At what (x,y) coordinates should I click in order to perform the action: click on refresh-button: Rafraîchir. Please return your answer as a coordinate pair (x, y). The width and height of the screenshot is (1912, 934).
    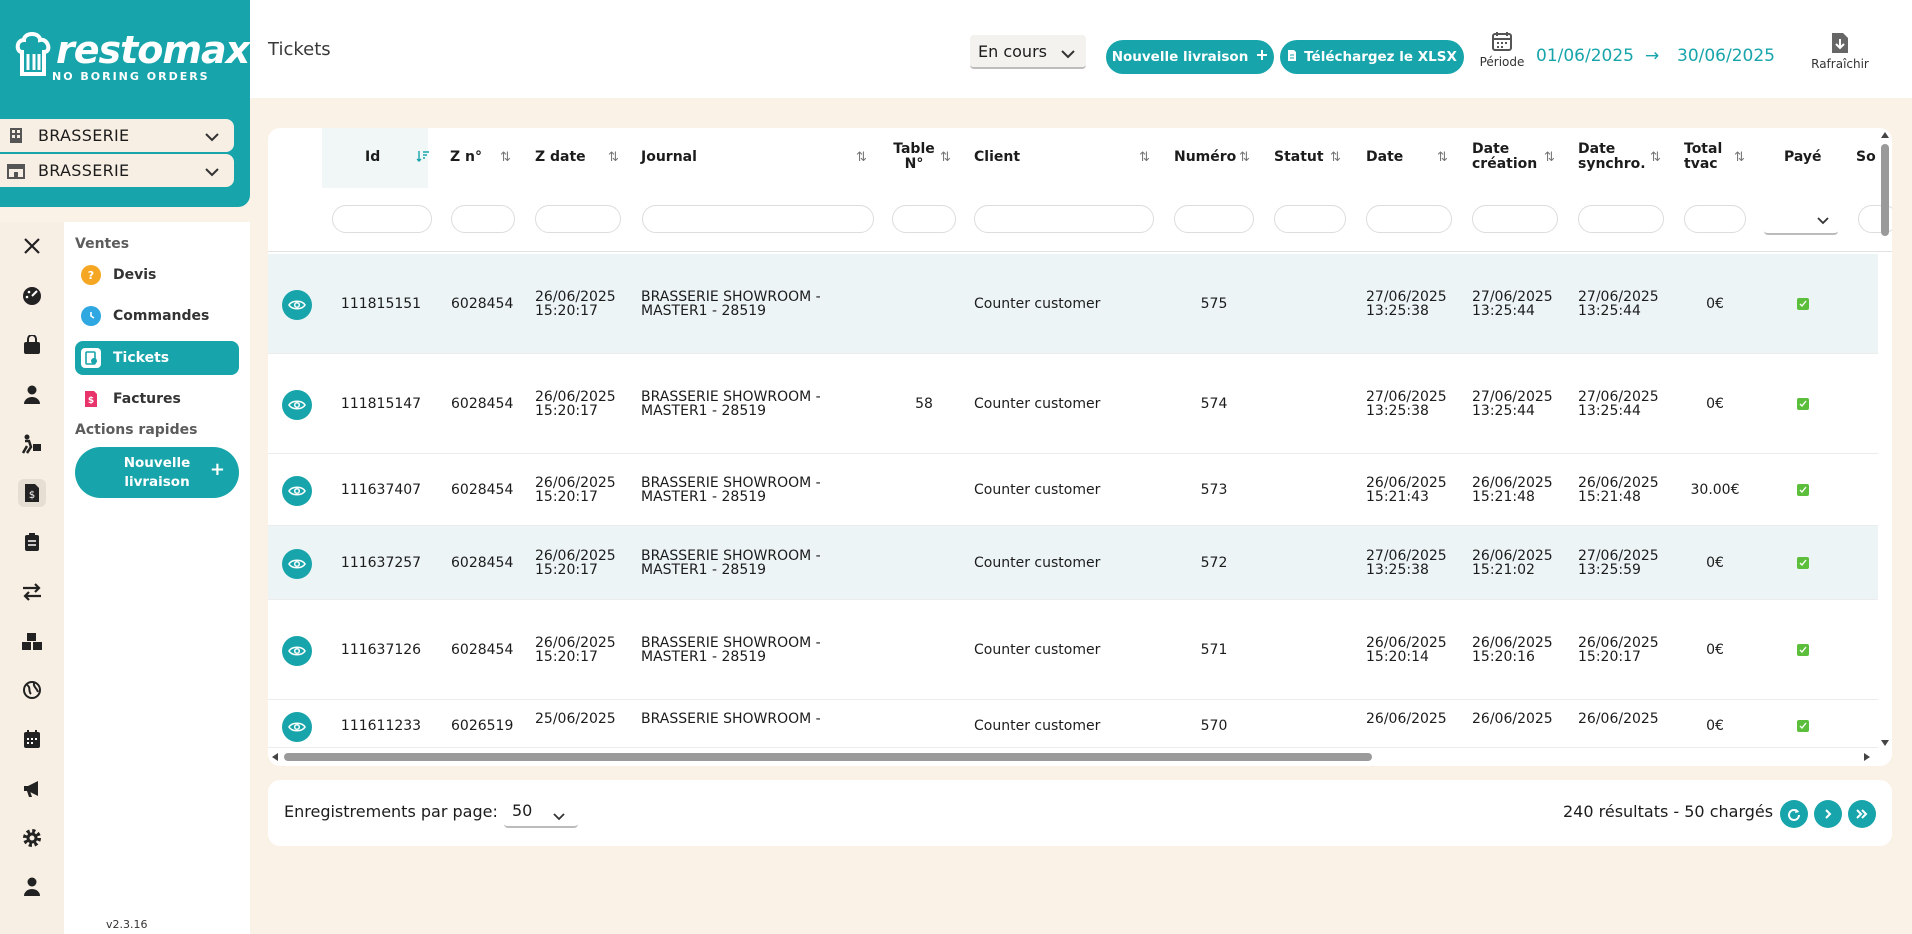
    Looking at the image, I should click on (1840, 51).